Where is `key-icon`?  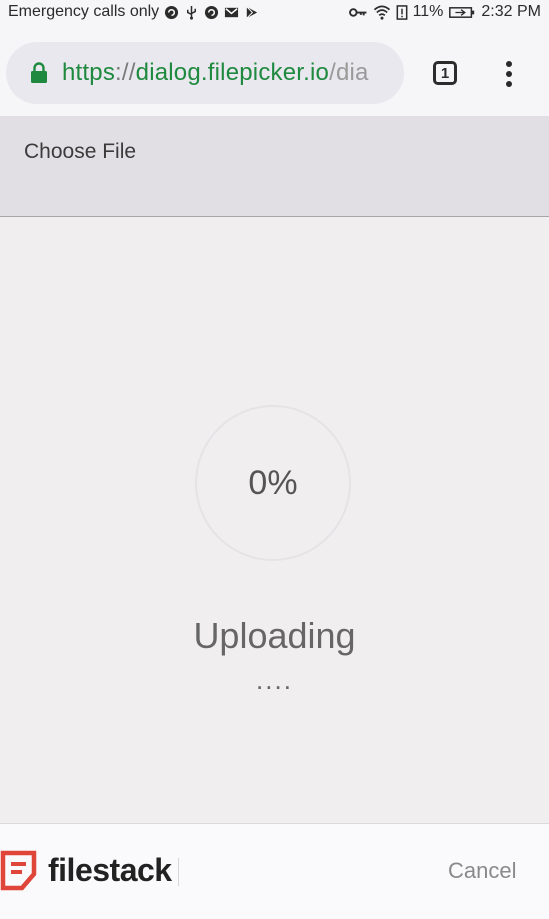
key-icon is located at coordinates (358, 12).